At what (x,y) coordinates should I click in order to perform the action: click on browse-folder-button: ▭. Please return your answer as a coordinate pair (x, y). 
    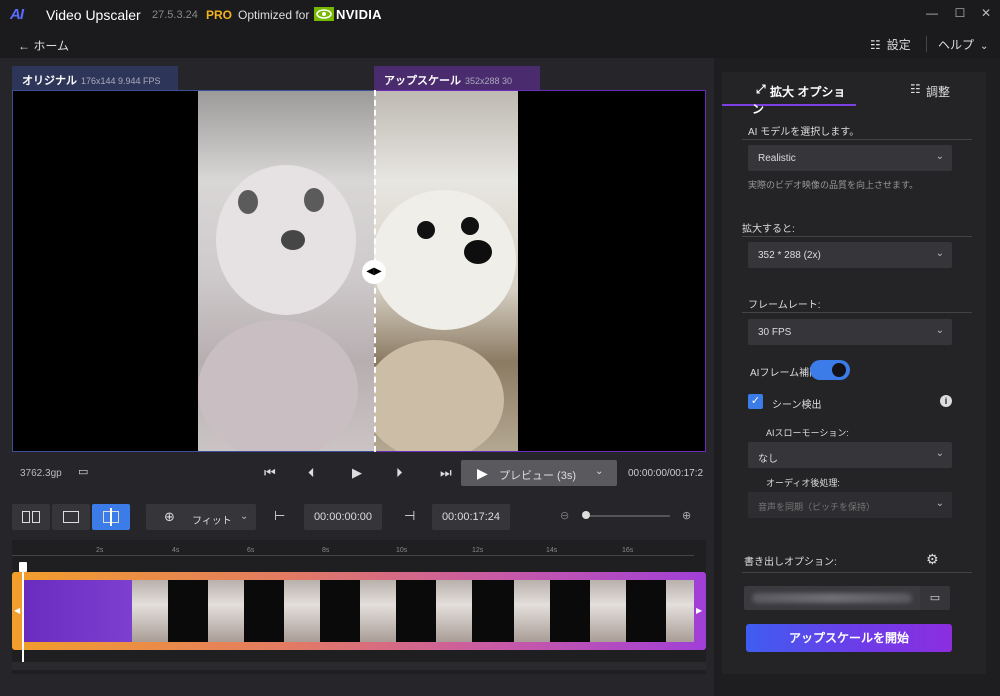
    Looking at the image, I should click on (935, 598).